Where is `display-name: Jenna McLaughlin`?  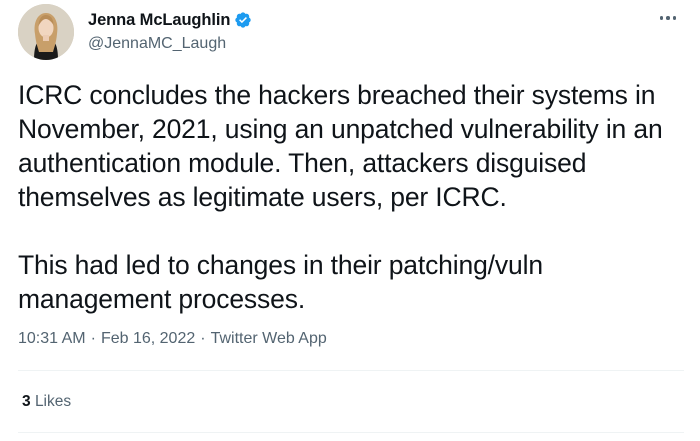 display-name: Jenna McLaughlin is located at coordinates (159, 20).